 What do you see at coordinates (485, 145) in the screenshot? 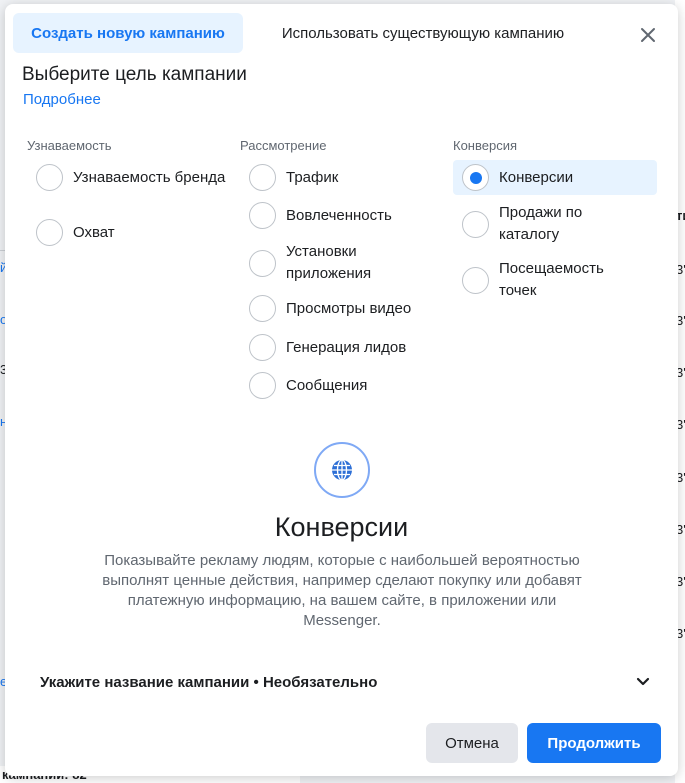
I see `column-label-conversion: Конверсия` at bounding box center [485, 145].